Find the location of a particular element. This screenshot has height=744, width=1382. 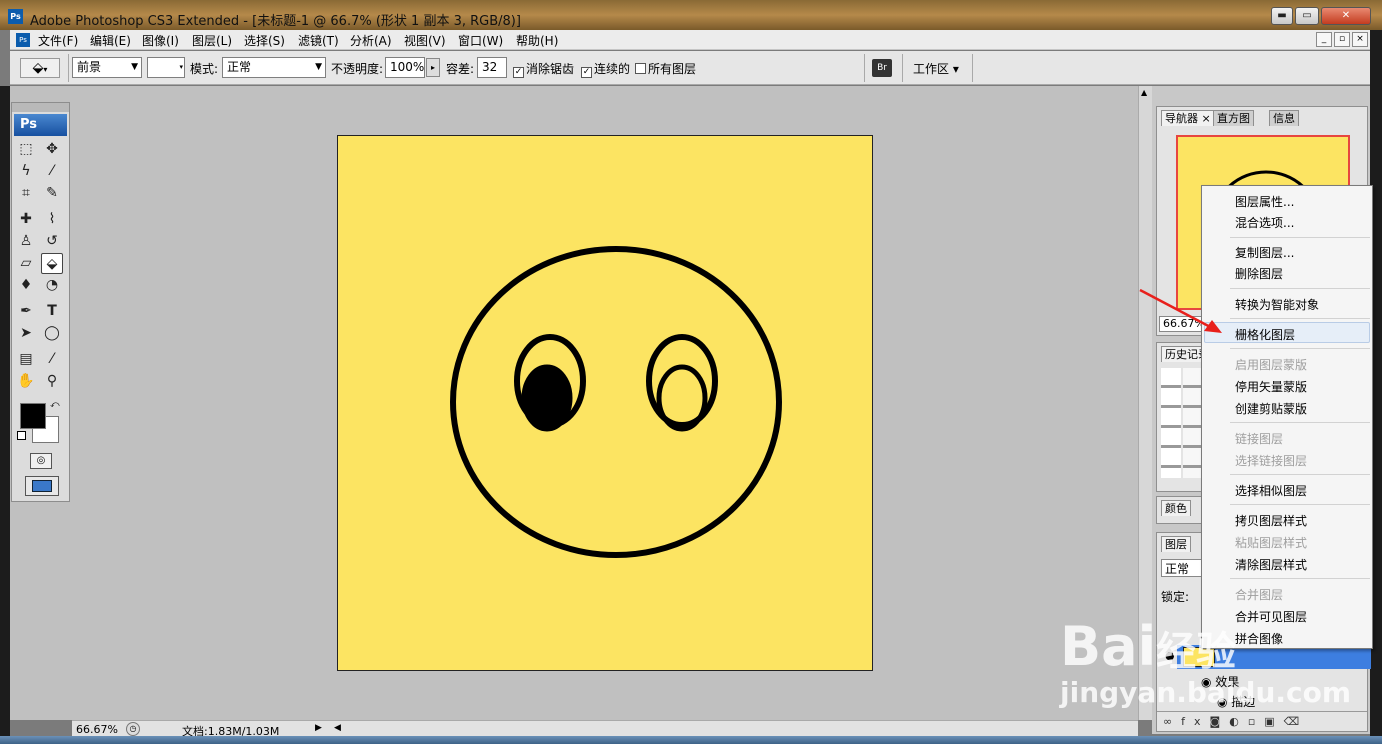

zoom-tool-icon: ⚲ is located at coordinates (52, 381).